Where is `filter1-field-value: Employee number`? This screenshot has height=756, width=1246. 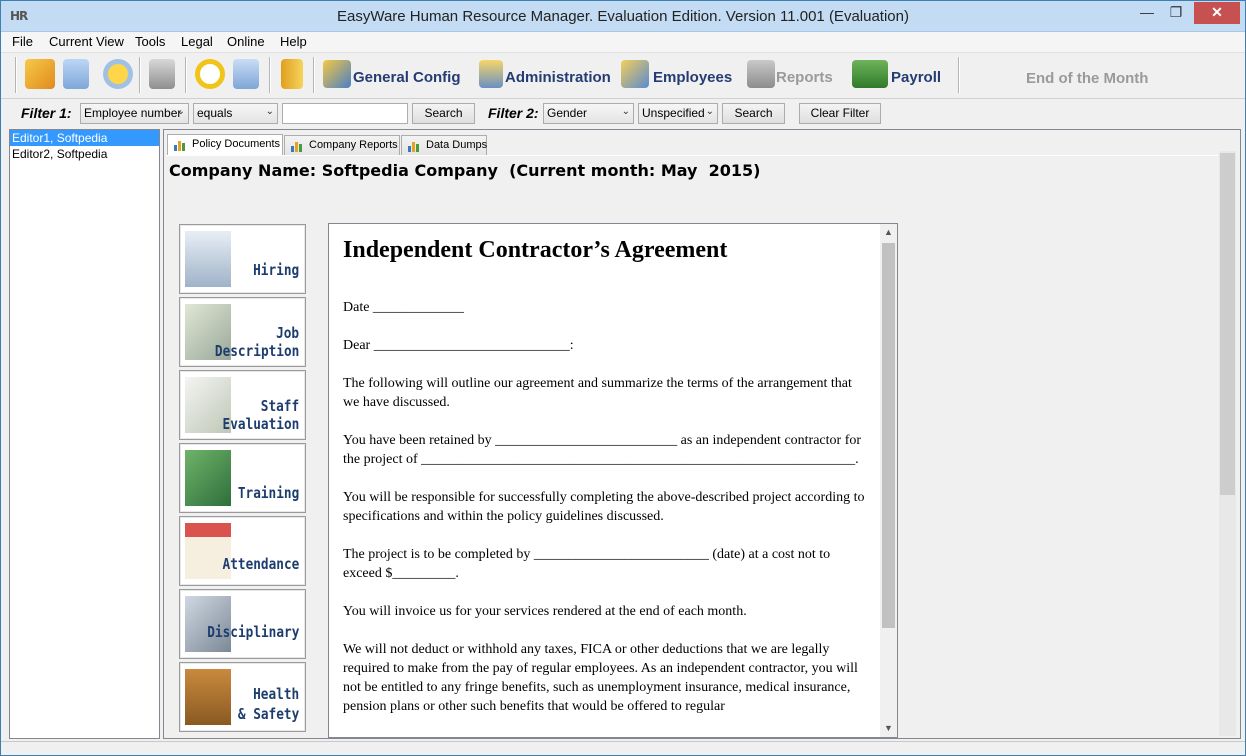
filter1-field-value: Employee number is located at coordinates (133, 113).